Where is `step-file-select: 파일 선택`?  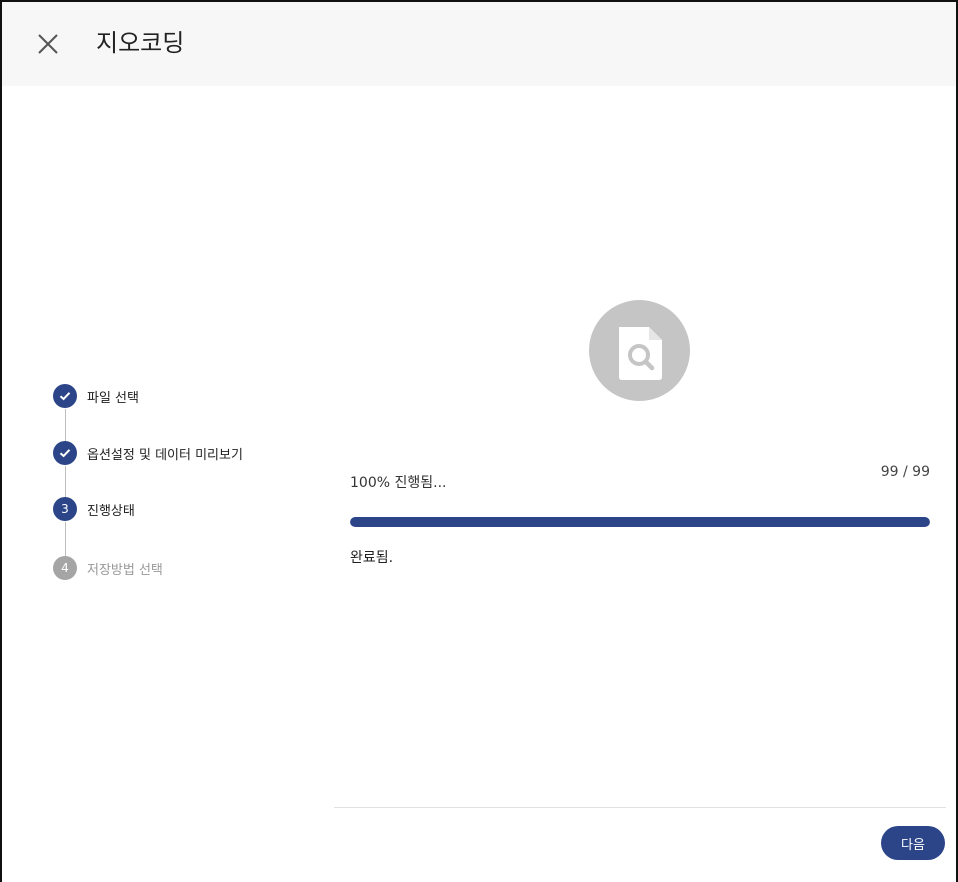
step-file-select: 파일 선택 is located at coordinates (96, 396).